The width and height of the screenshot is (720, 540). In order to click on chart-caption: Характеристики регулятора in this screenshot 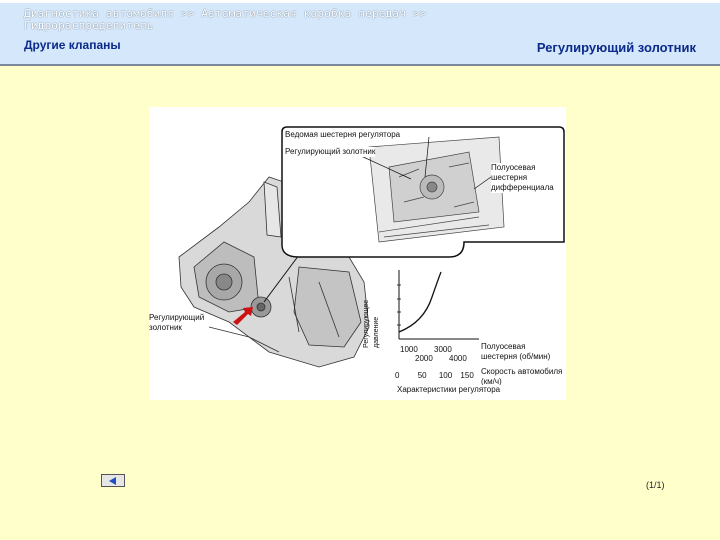, I will do `click(449, 390)`.